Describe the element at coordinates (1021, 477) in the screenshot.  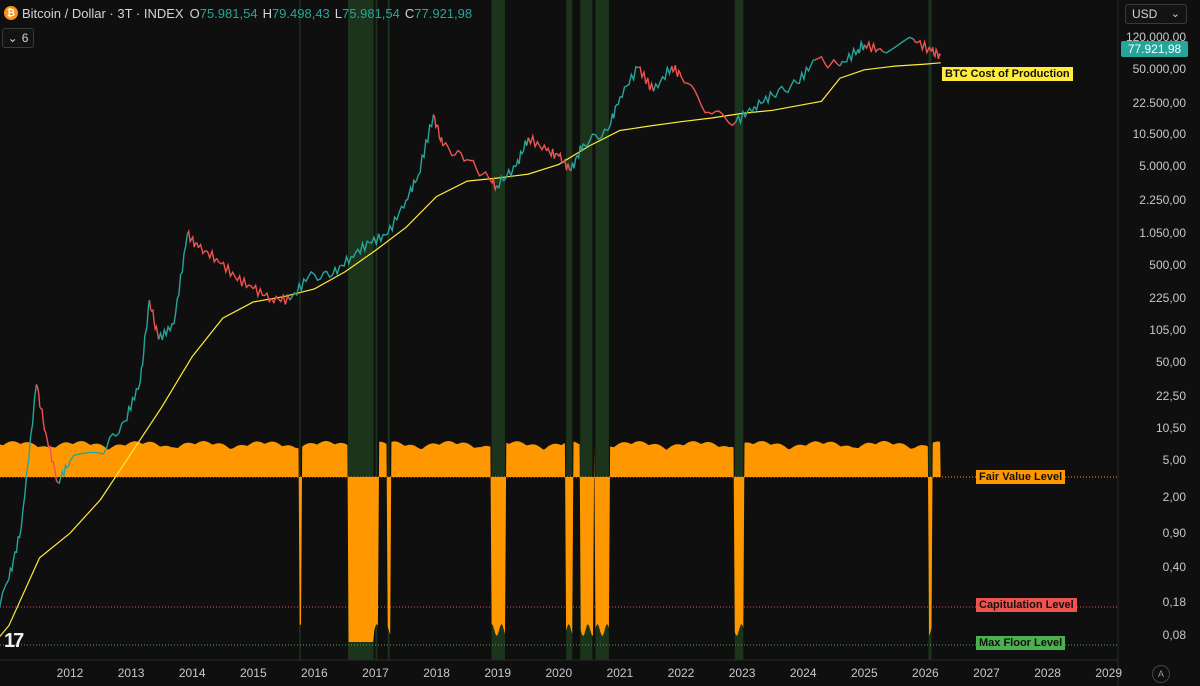
I see `fair-value-level-label: Fair Value Level` at that location.